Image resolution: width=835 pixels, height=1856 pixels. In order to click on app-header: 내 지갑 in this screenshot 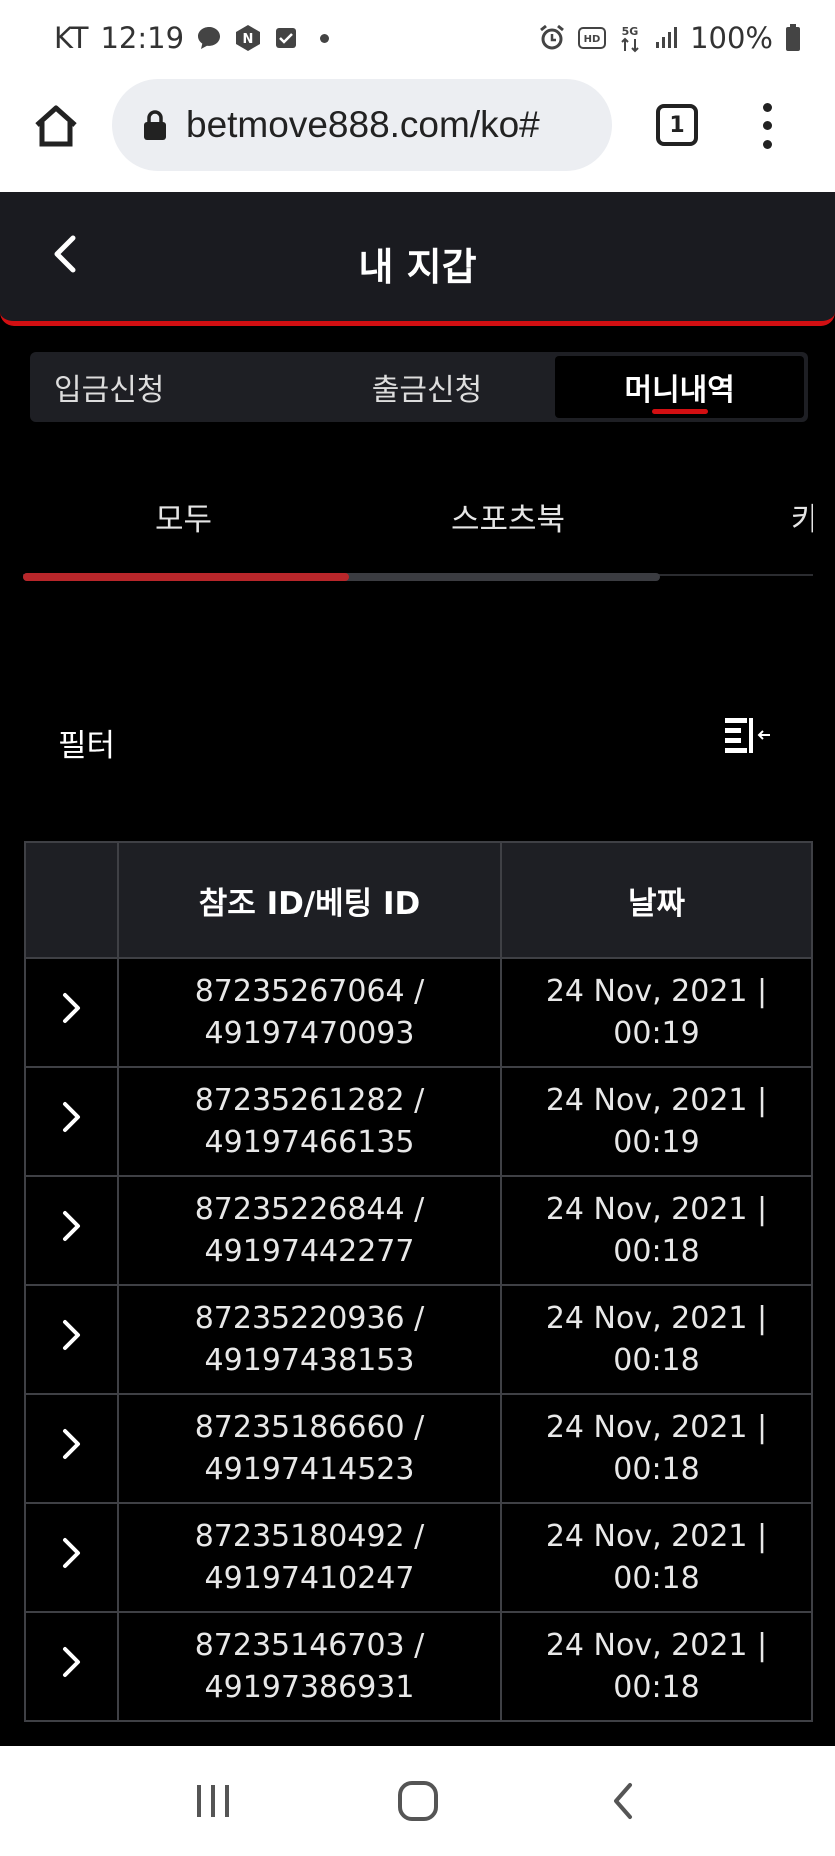, I will do `click(417, 259)`.